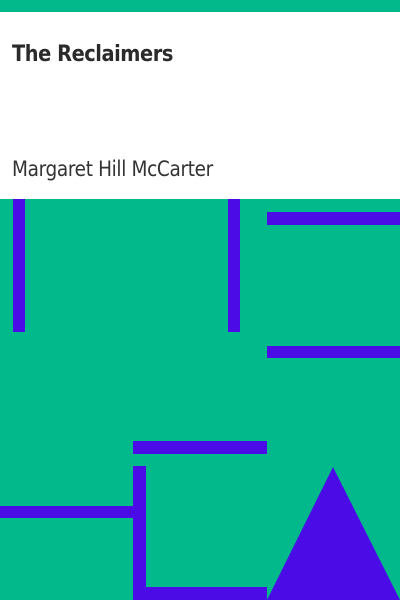 The width and height of the screenshot is (400, 600). Describe the element at coordinates (333, 218) in the screenshot. I see `right-upper-bar` at that location.